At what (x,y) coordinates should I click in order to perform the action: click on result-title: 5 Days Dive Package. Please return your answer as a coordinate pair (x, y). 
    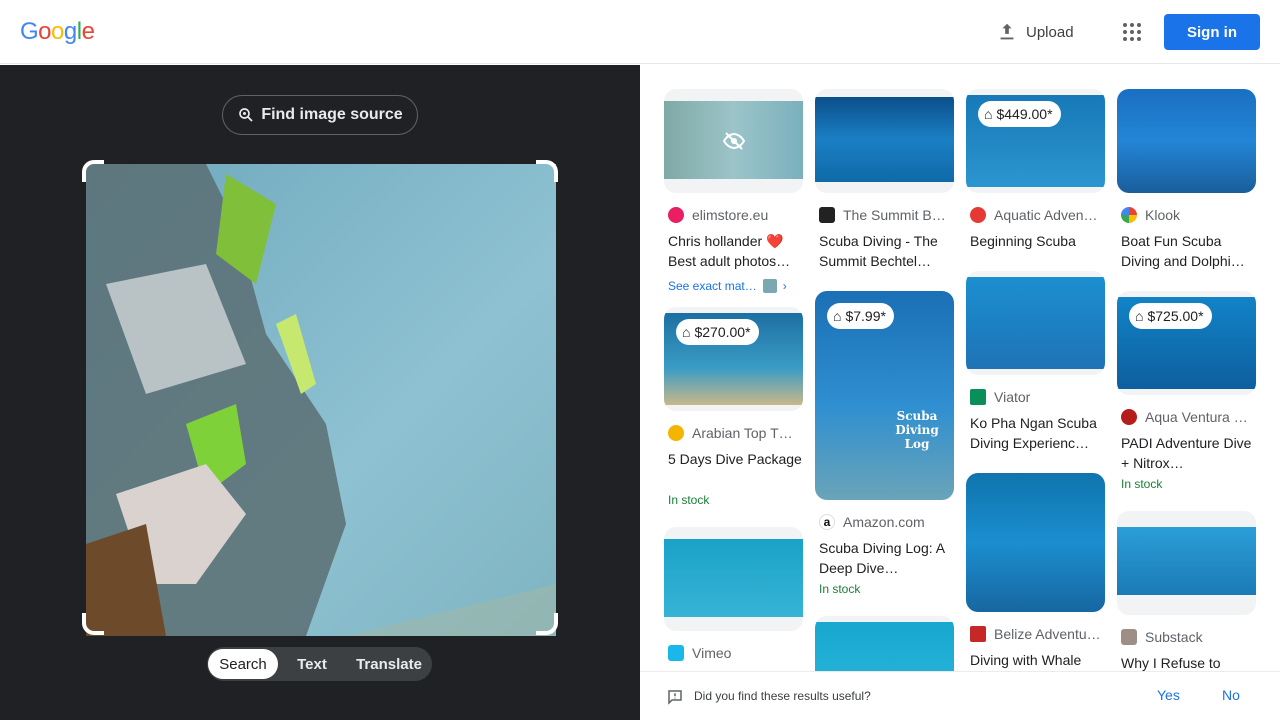
    Looking at the image, I should click on (733, 469).